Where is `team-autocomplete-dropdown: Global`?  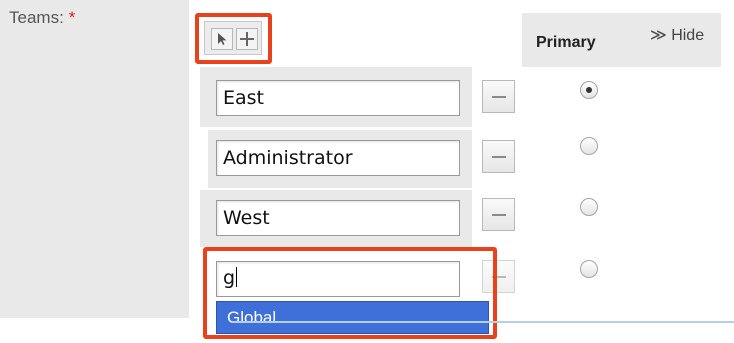 team-autocomplete-dropdown: Global is located at coordinates (352, 317).